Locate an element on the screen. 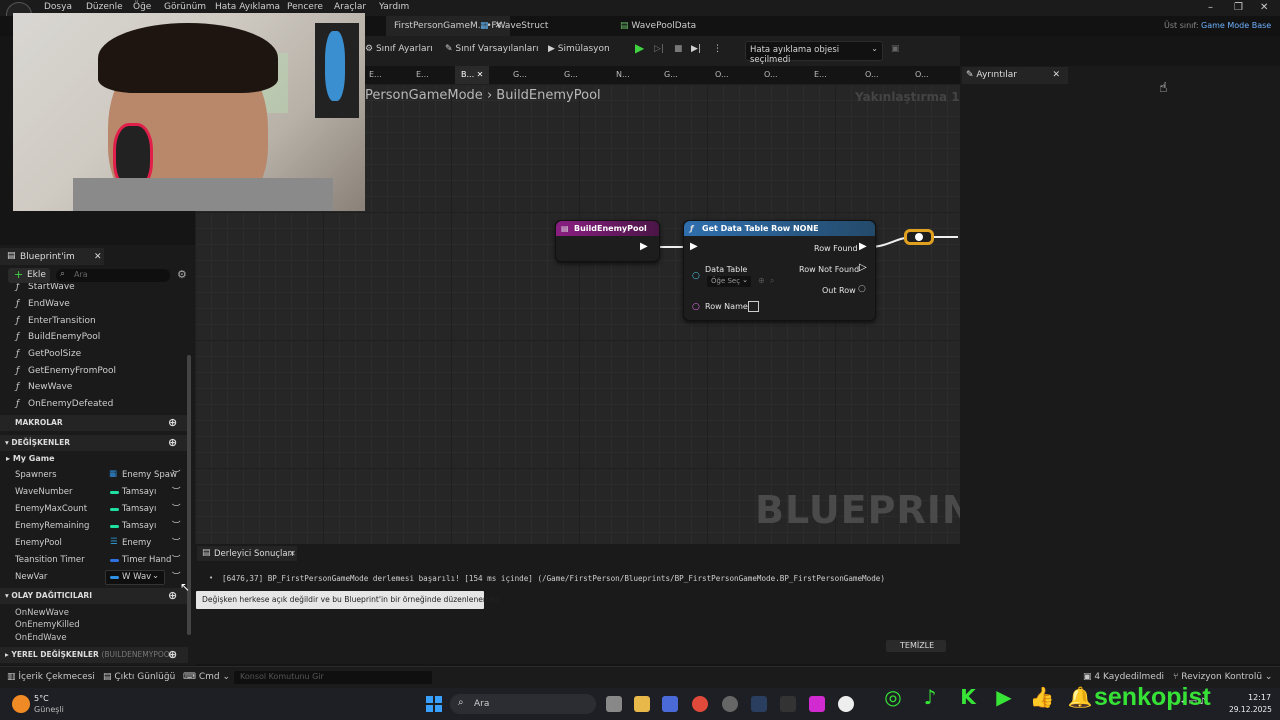 Image resolution: width=1280 pixels, height=720 pixels. category-my-game: ▸ My Game is located at coordinates (30, 458).